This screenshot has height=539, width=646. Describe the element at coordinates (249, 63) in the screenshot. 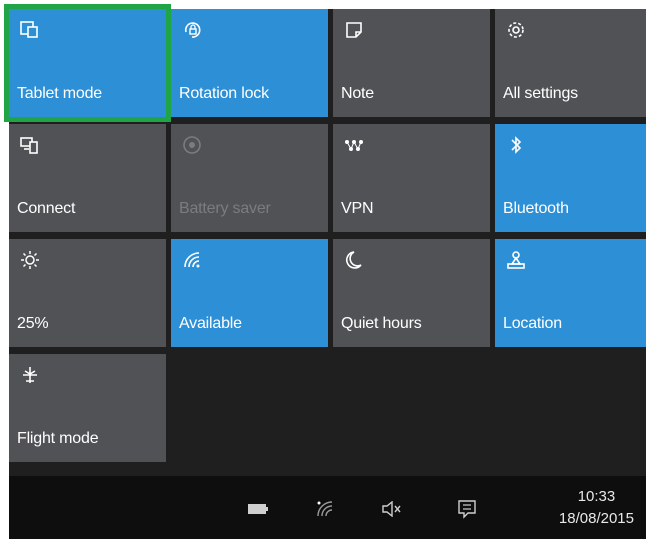

I see `tile-rotation-lock: Rotation lock` at that location.